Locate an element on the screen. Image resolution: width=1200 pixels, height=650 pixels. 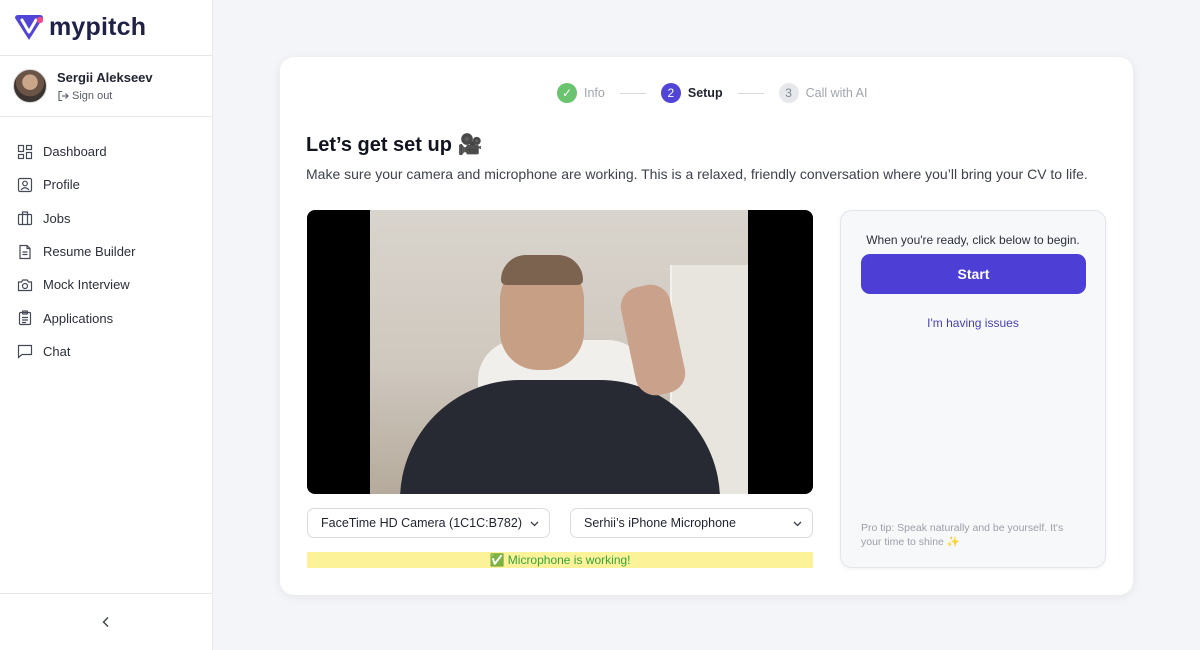
checkmark-icon: ✓ is located at coordinates (567, 93).